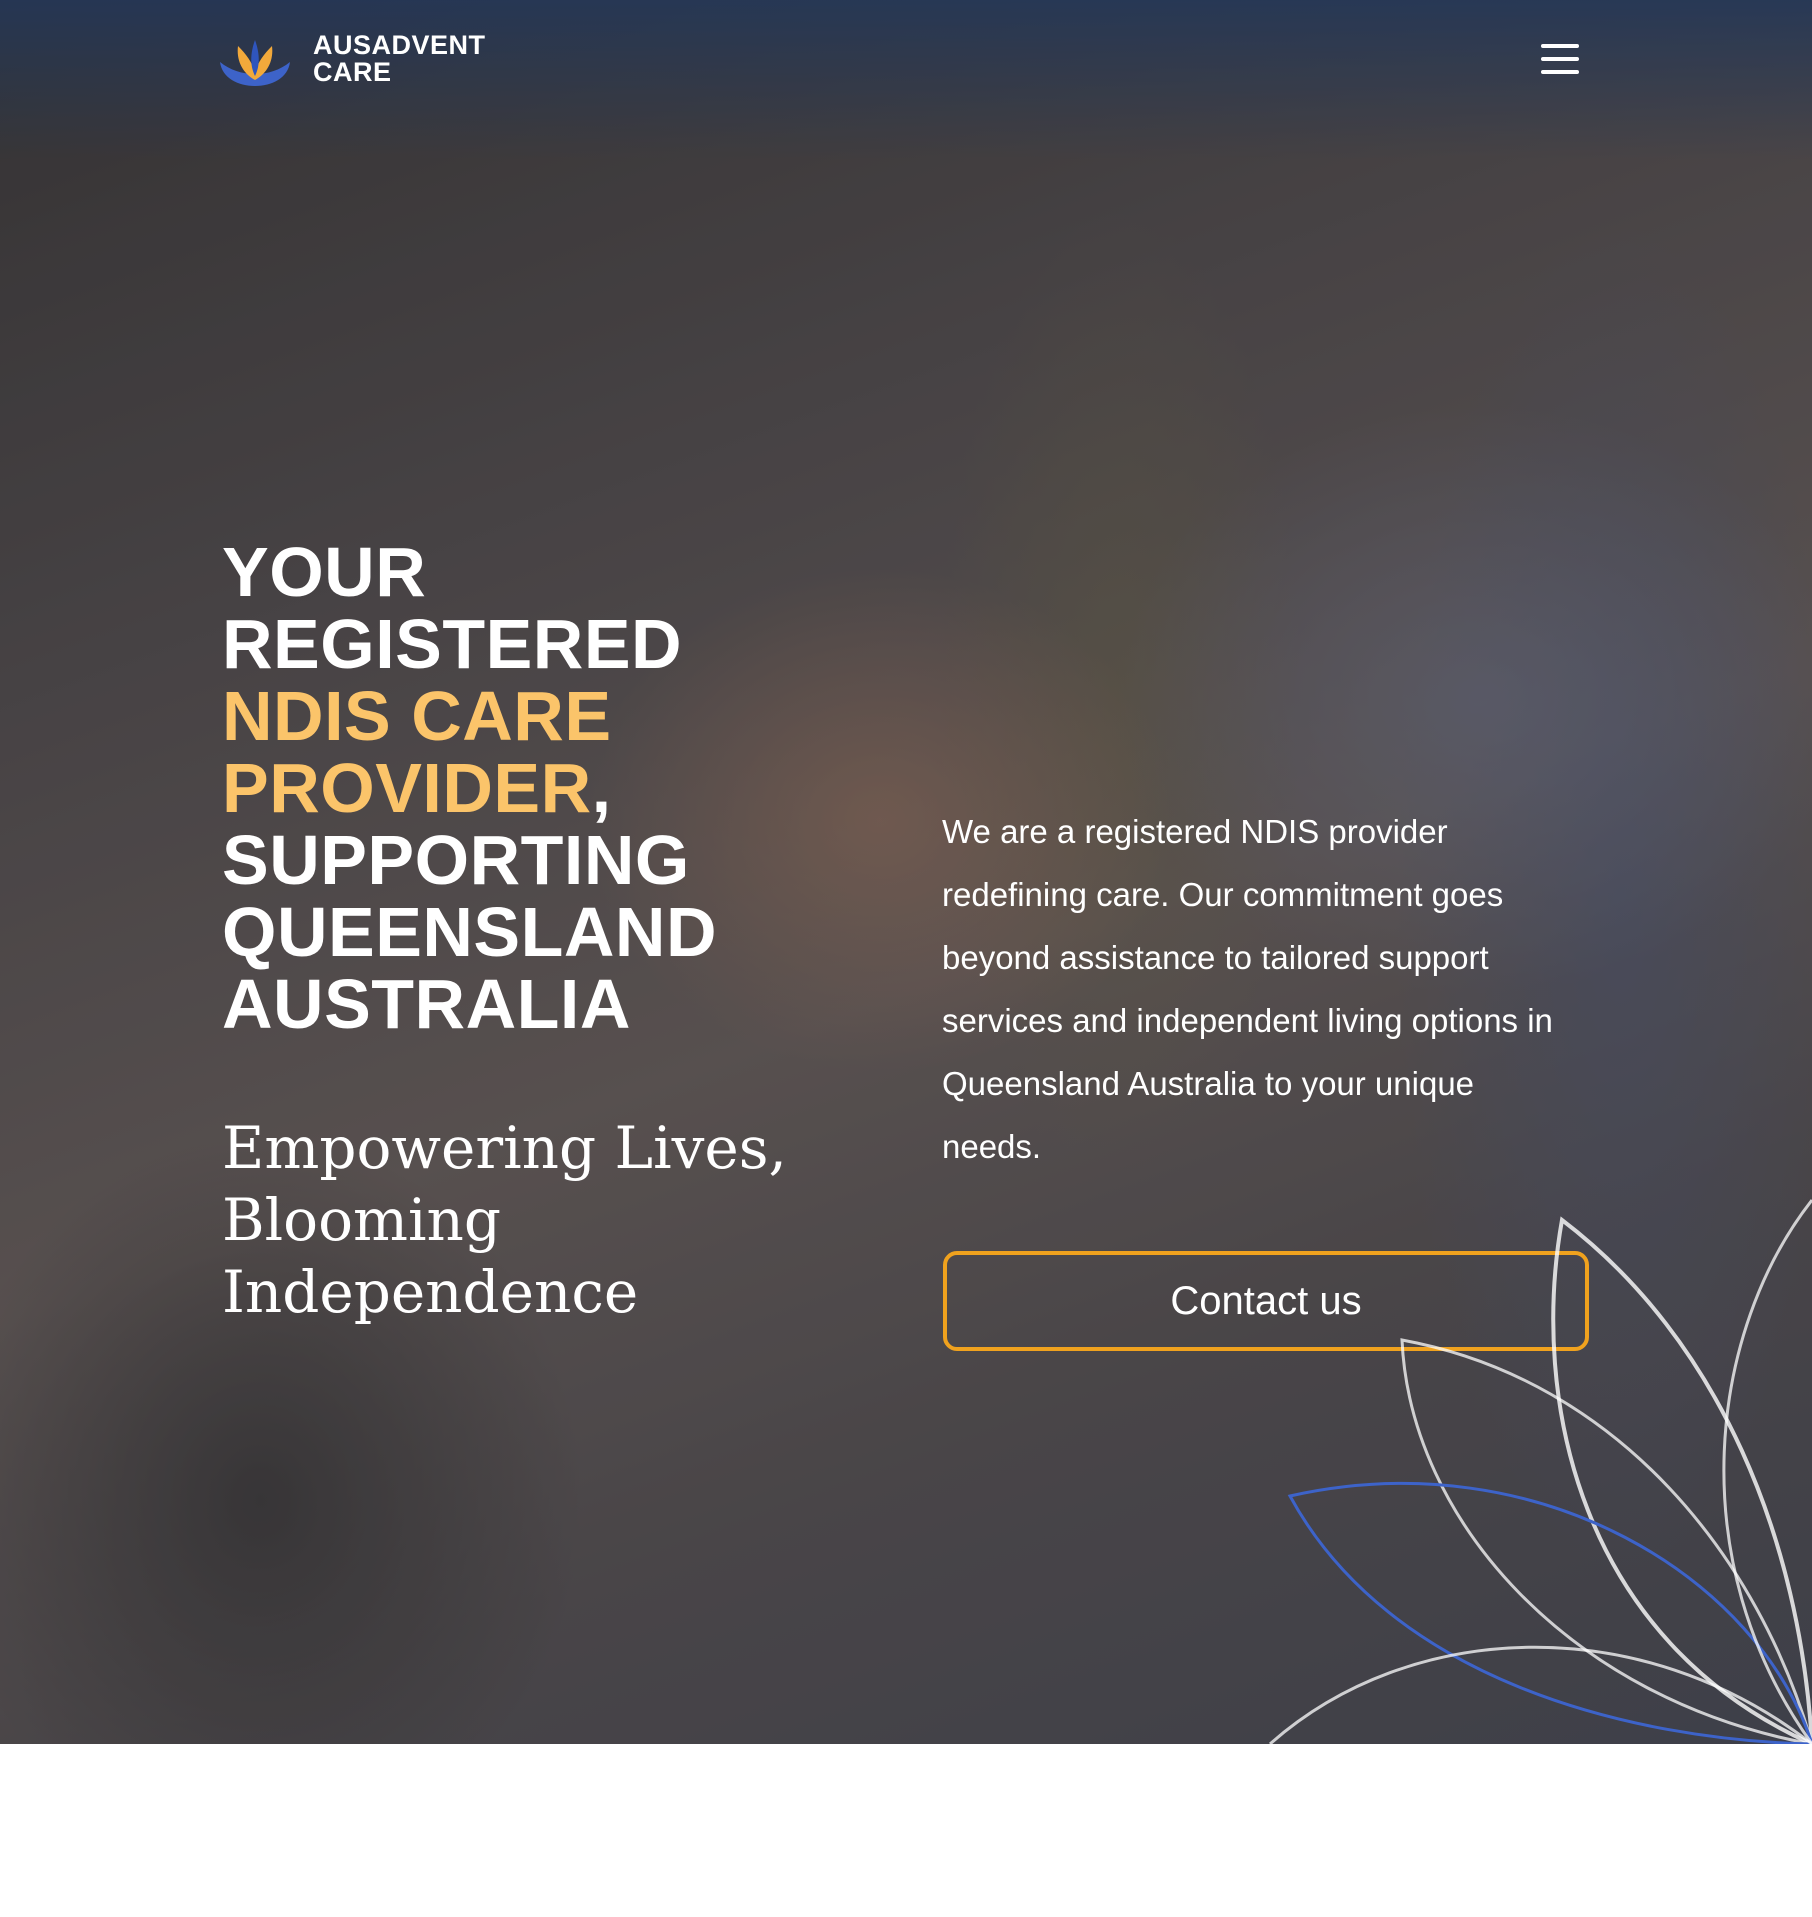  Describe the element at coordinates (430, 1292) in the screenshot. I see `tagline-line: Independence` at that location.